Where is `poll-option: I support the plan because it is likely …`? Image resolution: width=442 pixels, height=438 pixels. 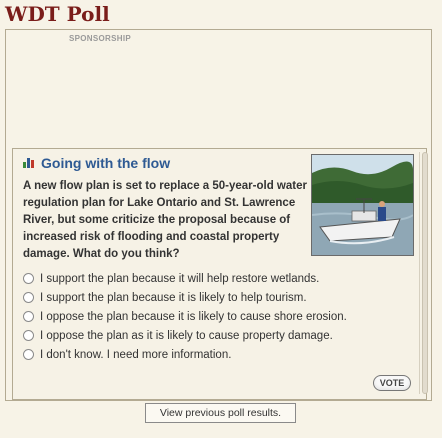
poll-option: I support the plan because it is likely … is located at coordinates (185, 297).